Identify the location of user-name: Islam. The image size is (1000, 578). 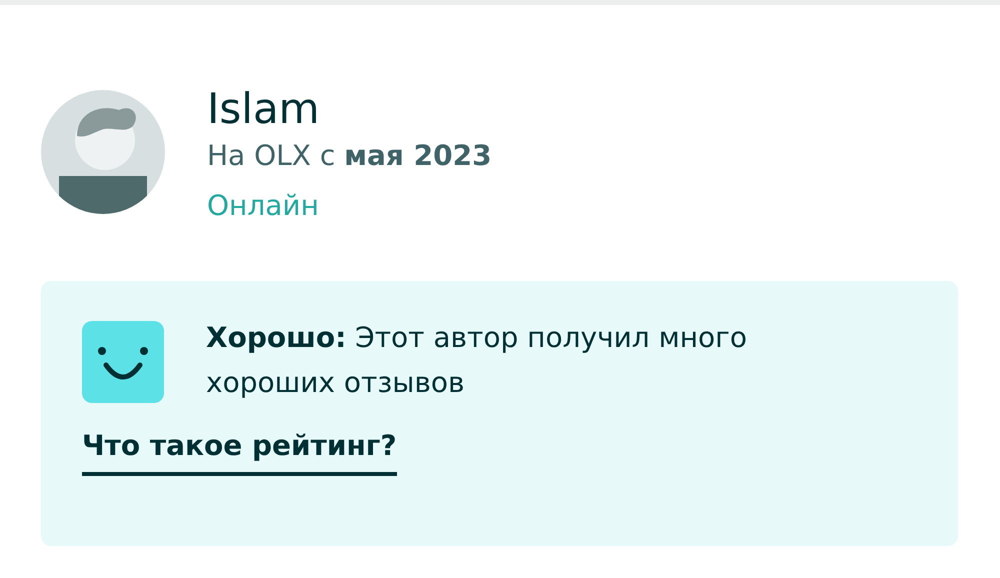
(264, 109).